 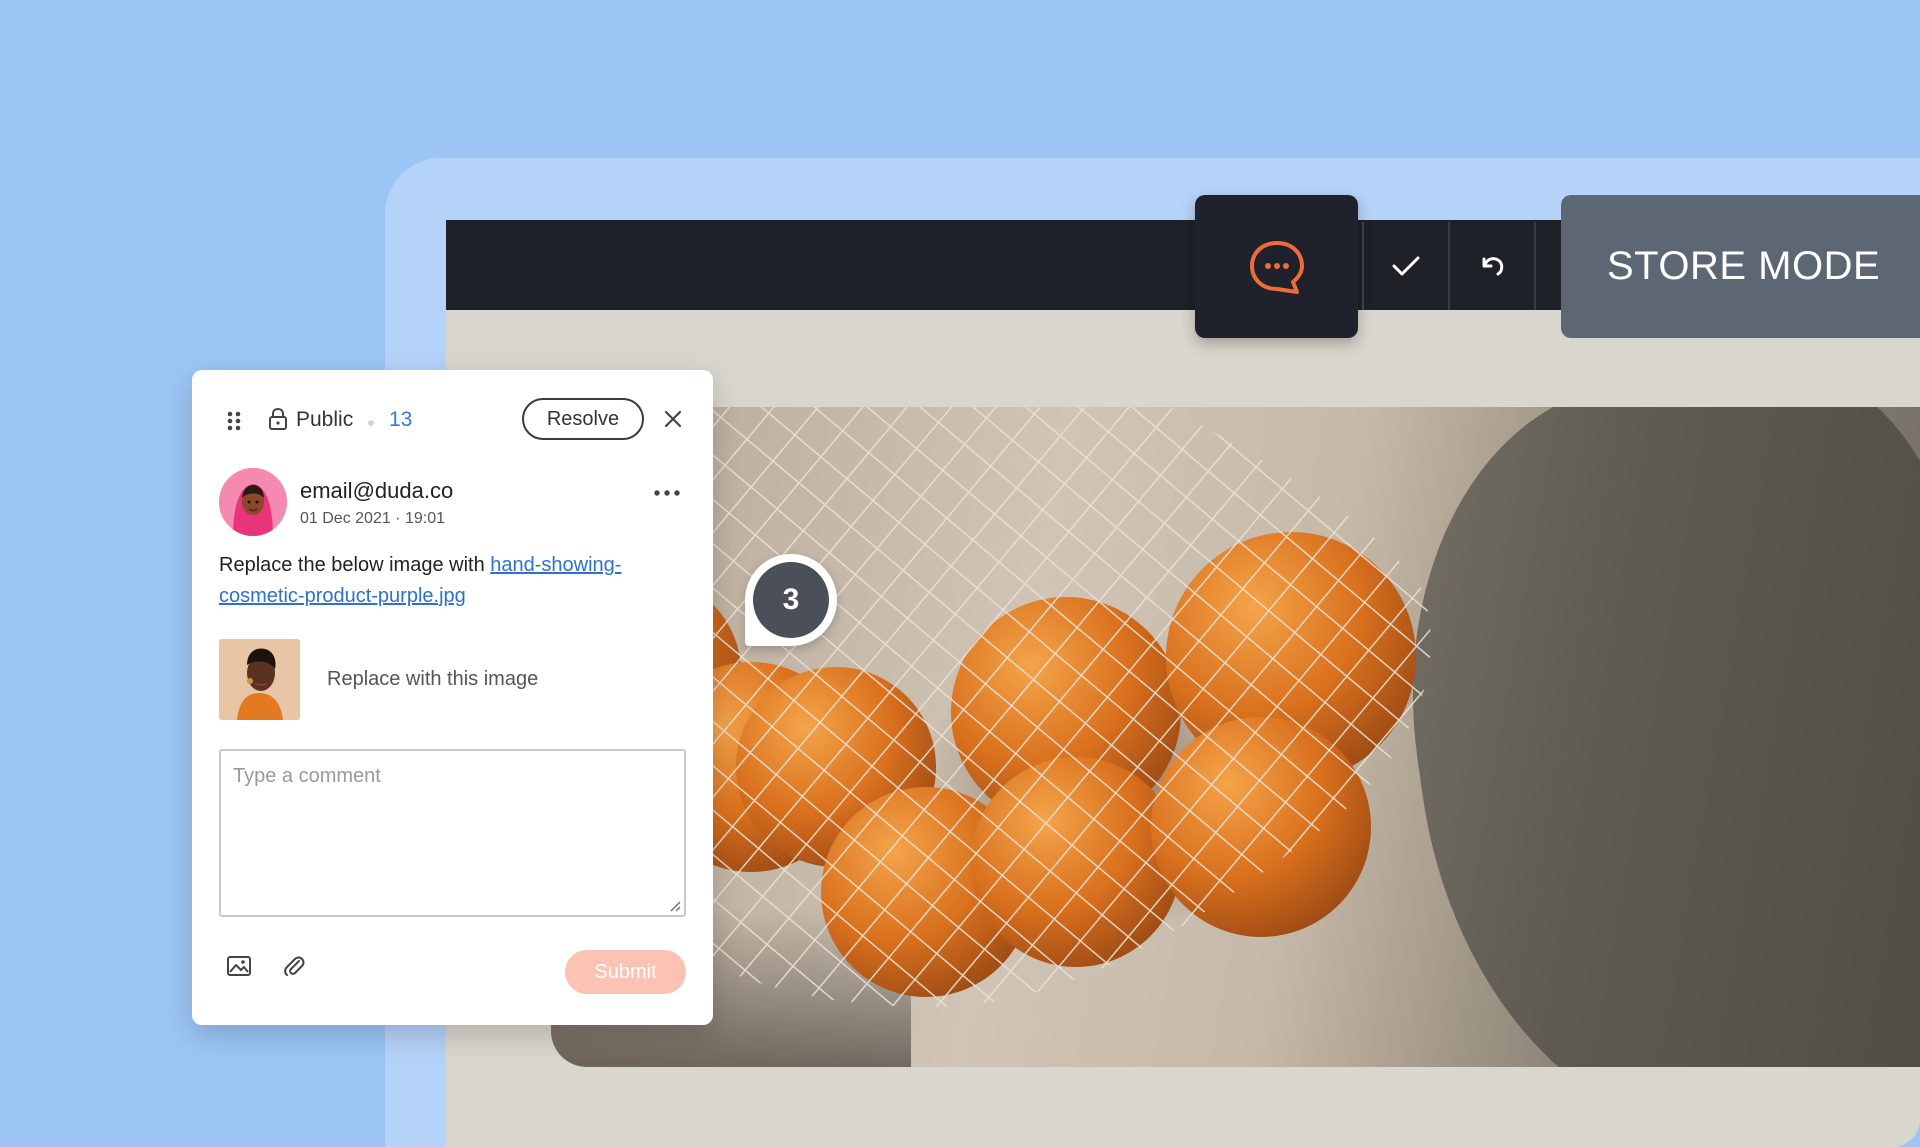 What do you see at coordinates (452, 833) in the screenshot?
I see `comment-input` at bounding box center [452, 833].